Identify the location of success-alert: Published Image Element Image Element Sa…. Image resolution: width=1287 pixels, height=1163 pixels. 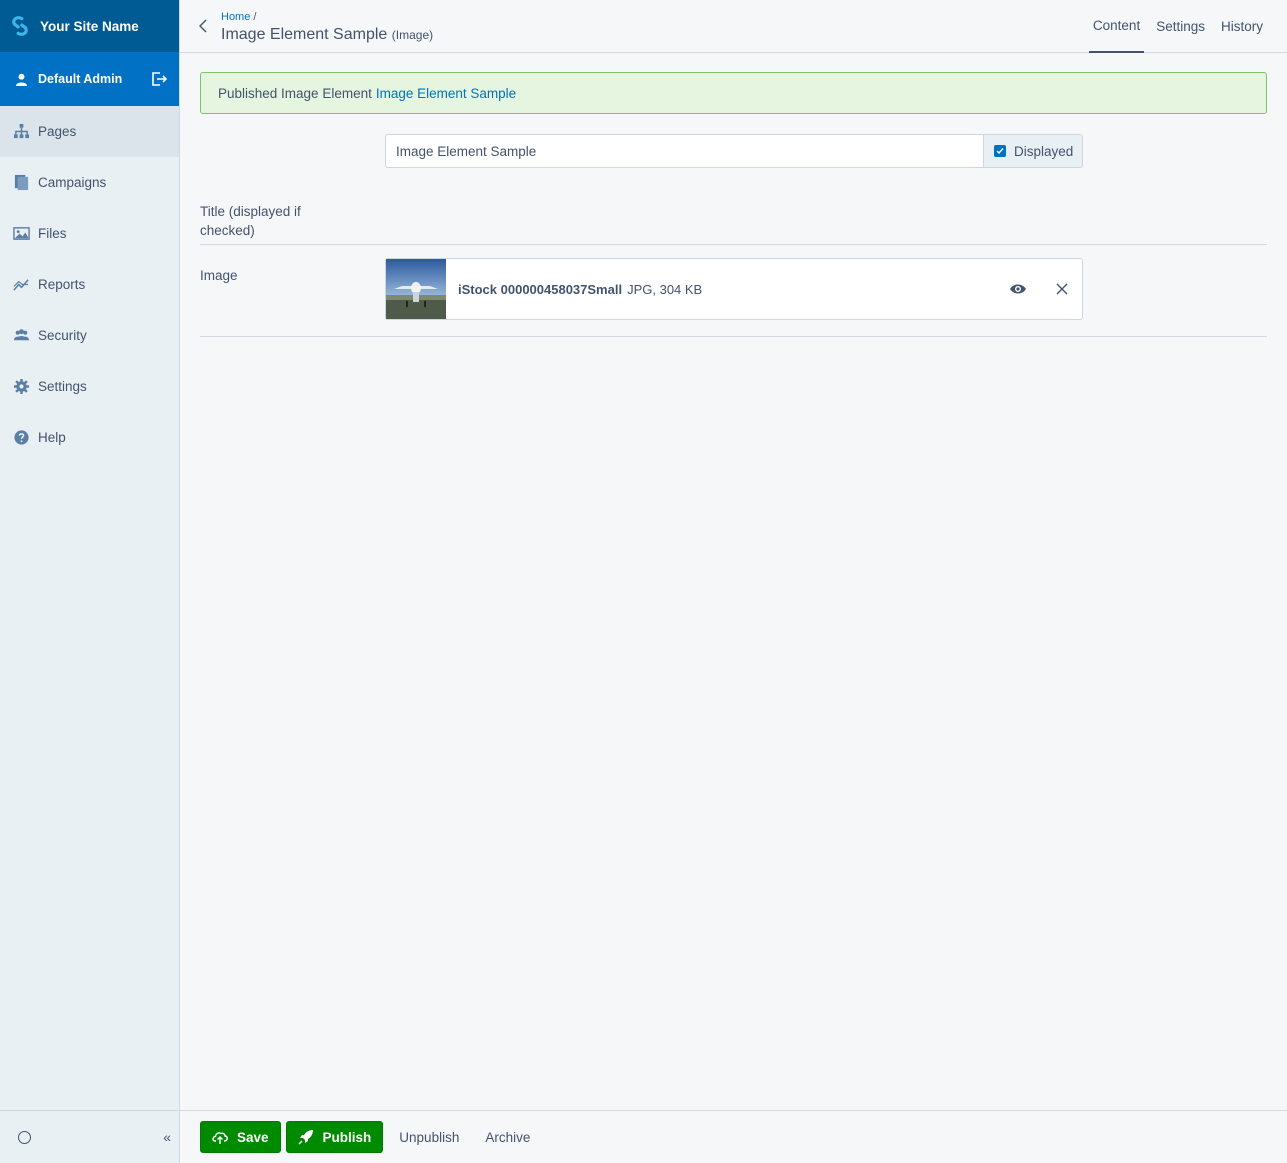
(733, 93).